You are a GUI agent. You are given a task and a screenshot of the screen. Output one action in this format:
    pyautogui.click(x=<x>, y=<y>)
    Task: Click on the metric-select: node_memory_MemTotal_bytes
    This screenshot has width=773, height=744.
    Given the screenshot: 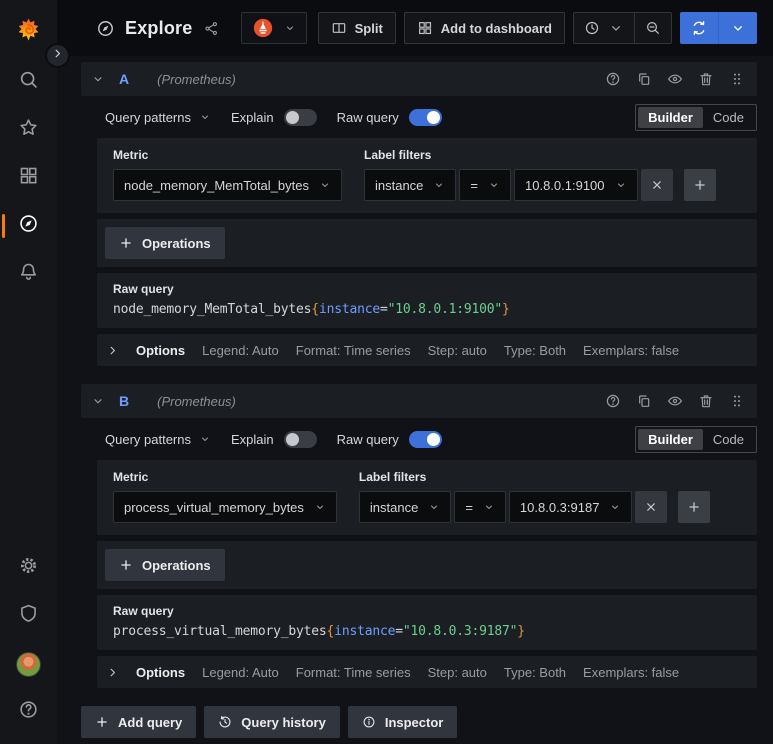 What is the action you would take?
    pyautogui.click(x=227, y=185)
    